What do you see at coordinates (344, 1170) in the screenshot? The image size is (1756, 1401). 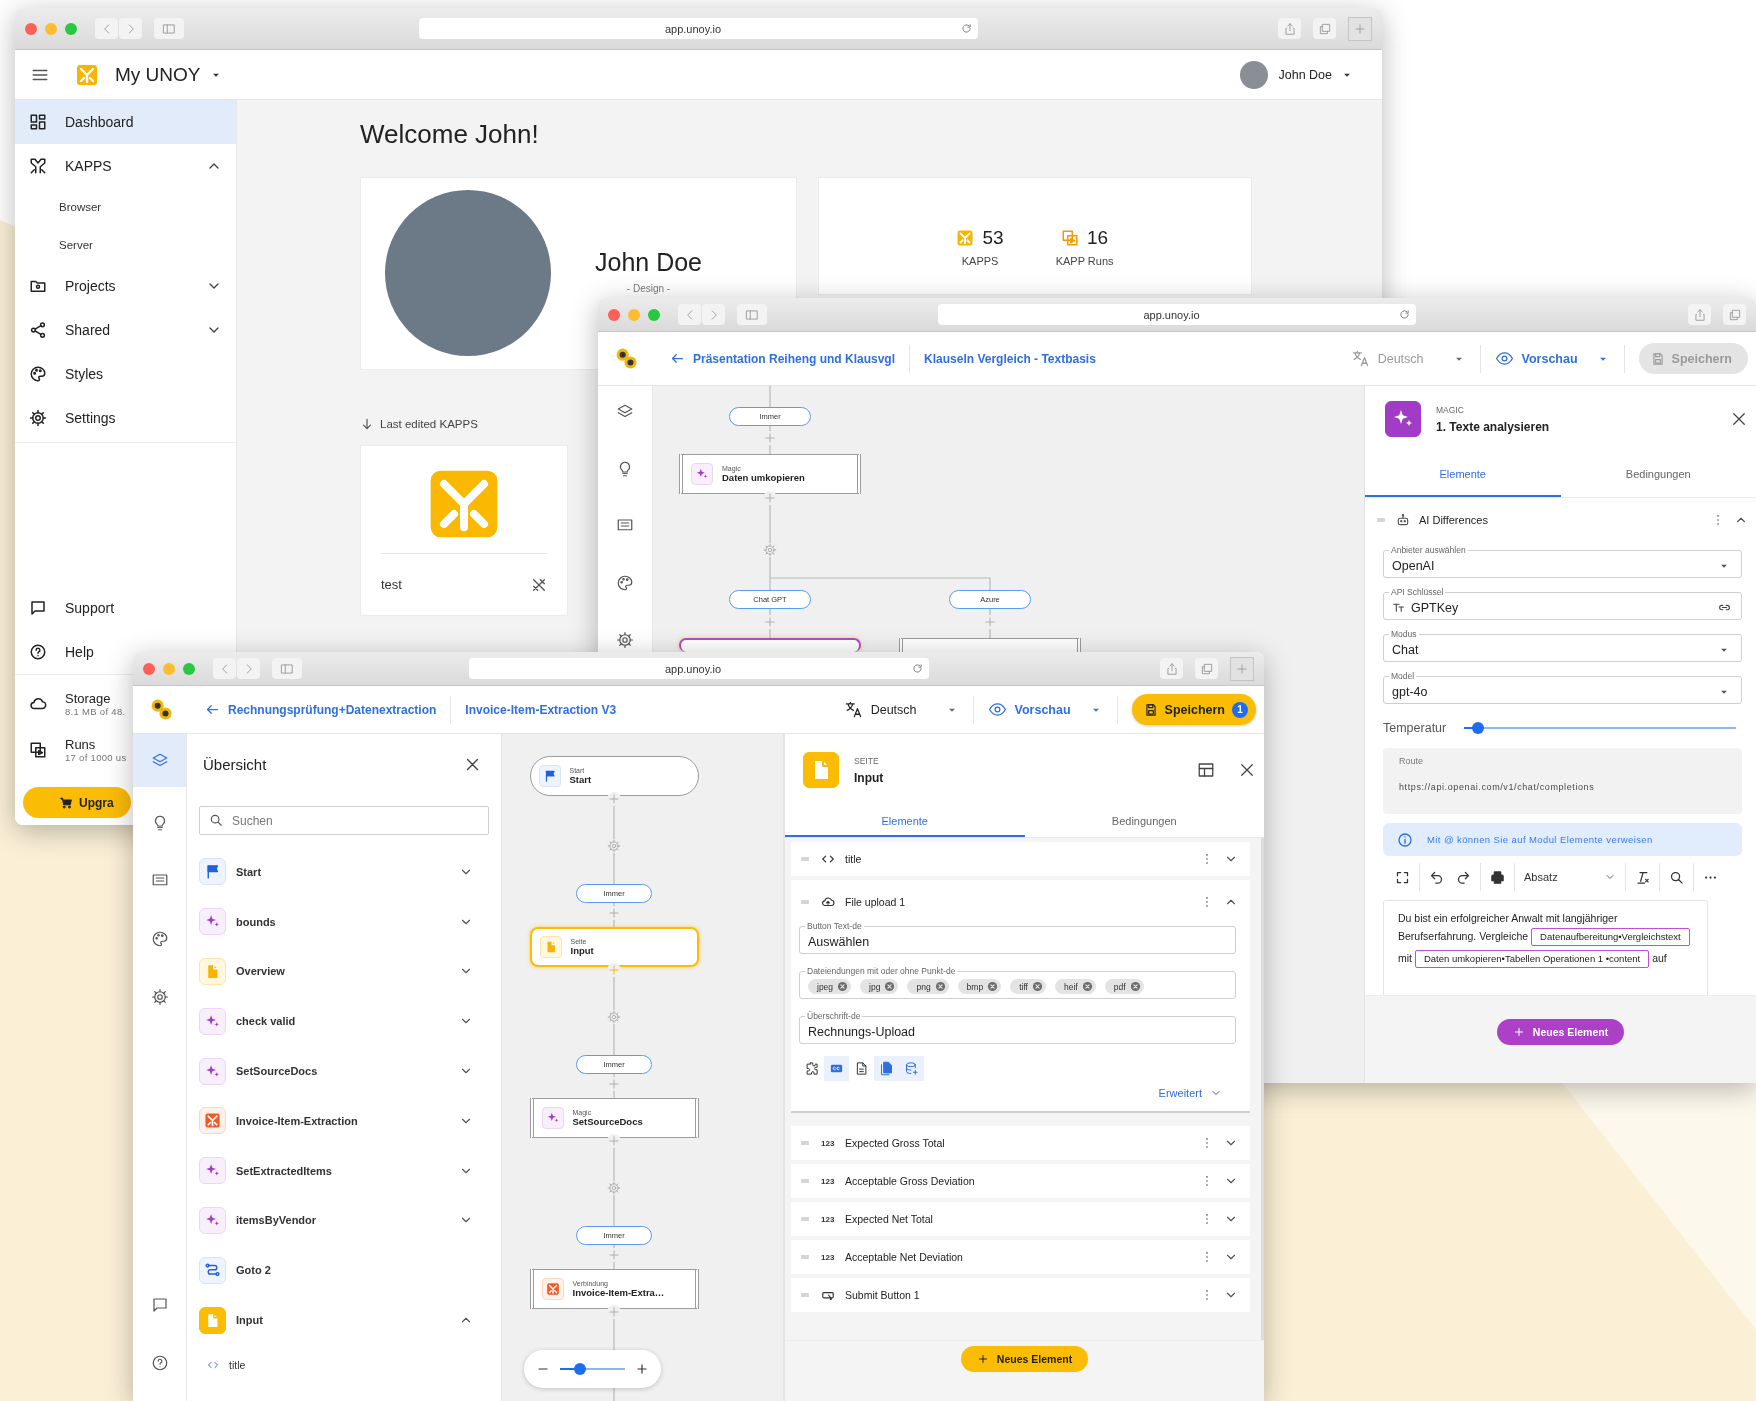 I see `outline-item: SetExtractedItems` at bounding box center [344, 1170].